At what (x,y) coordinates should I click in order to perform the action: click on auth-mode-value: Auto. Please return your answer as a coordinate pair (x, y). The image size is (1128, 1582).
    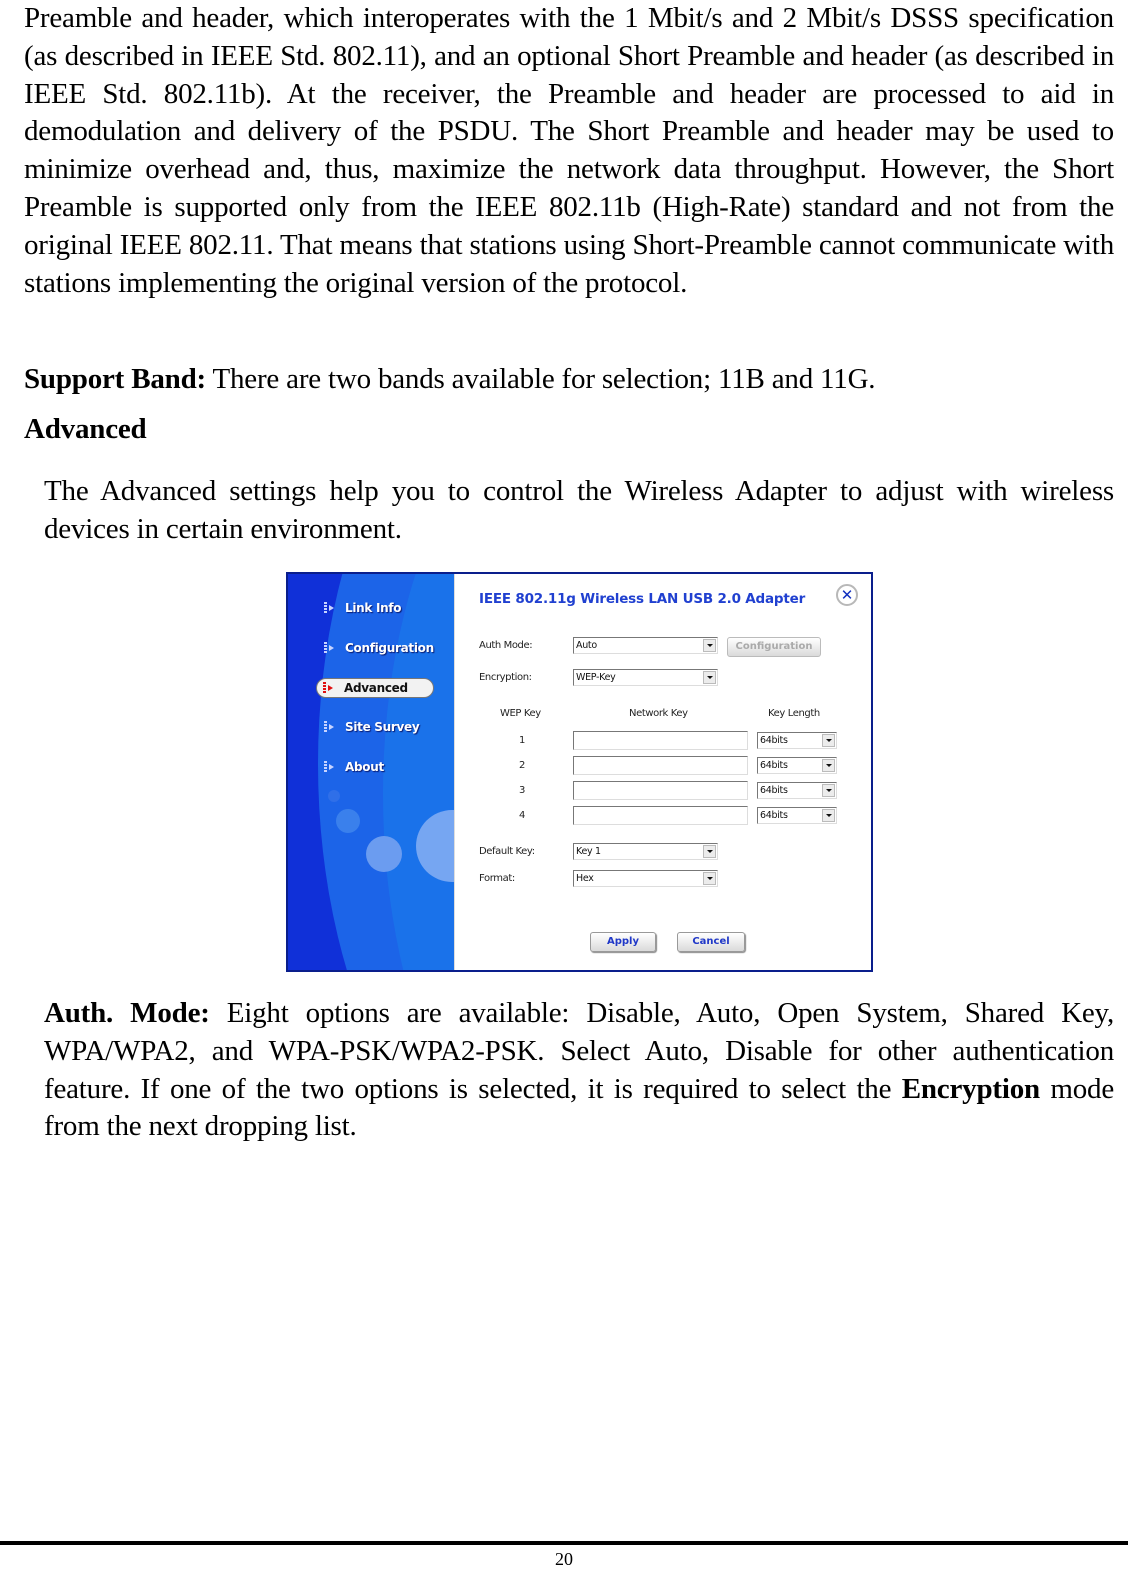
    Looking at the image, I should click on (586, 645).